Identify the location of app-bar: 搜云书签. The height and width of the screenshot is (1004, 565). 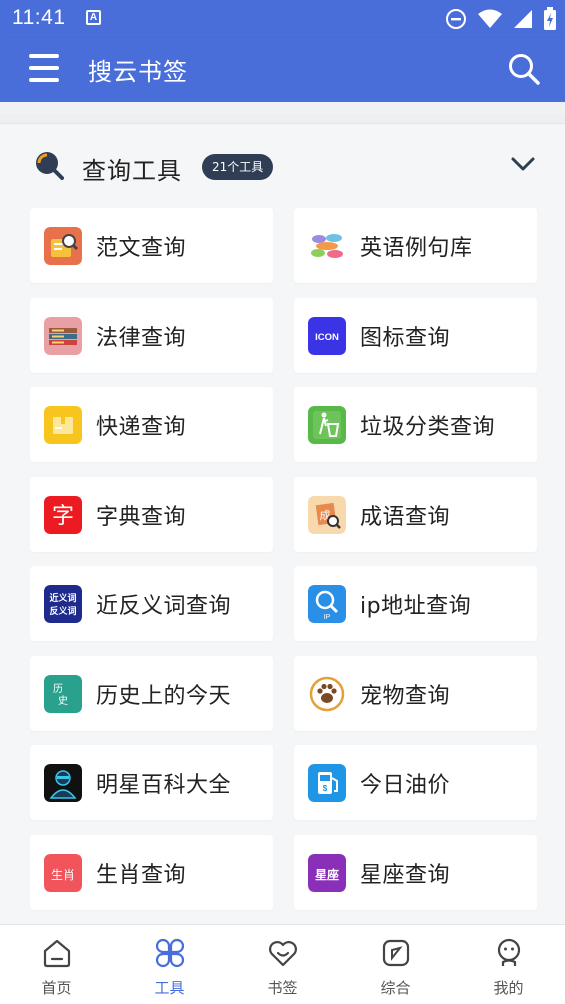
(282, 70).